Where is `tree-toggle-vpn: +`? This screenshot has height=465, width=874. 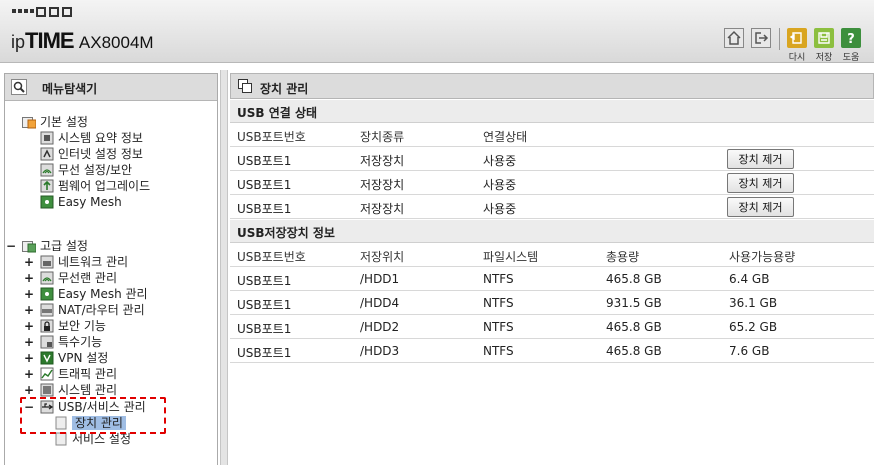
tree-toggle-vpn: + is located at coordinates (29, 358).